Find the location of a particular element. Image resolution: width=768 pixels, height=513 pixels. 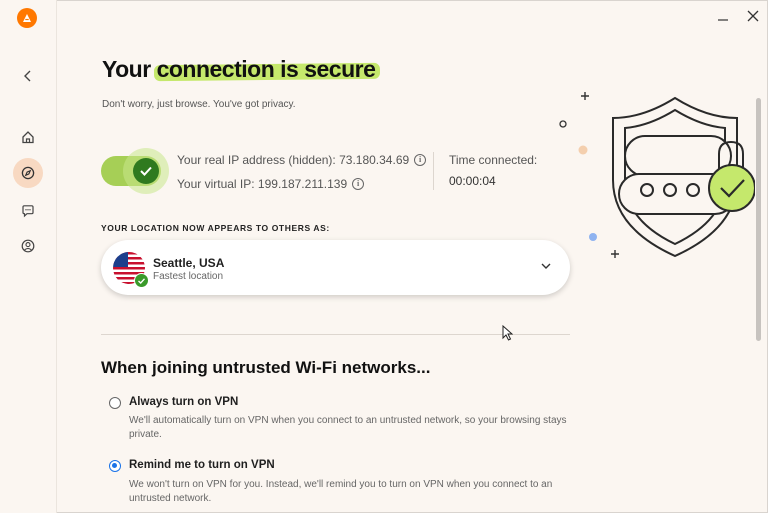

avast-logo is located at coordinates (27, 18).